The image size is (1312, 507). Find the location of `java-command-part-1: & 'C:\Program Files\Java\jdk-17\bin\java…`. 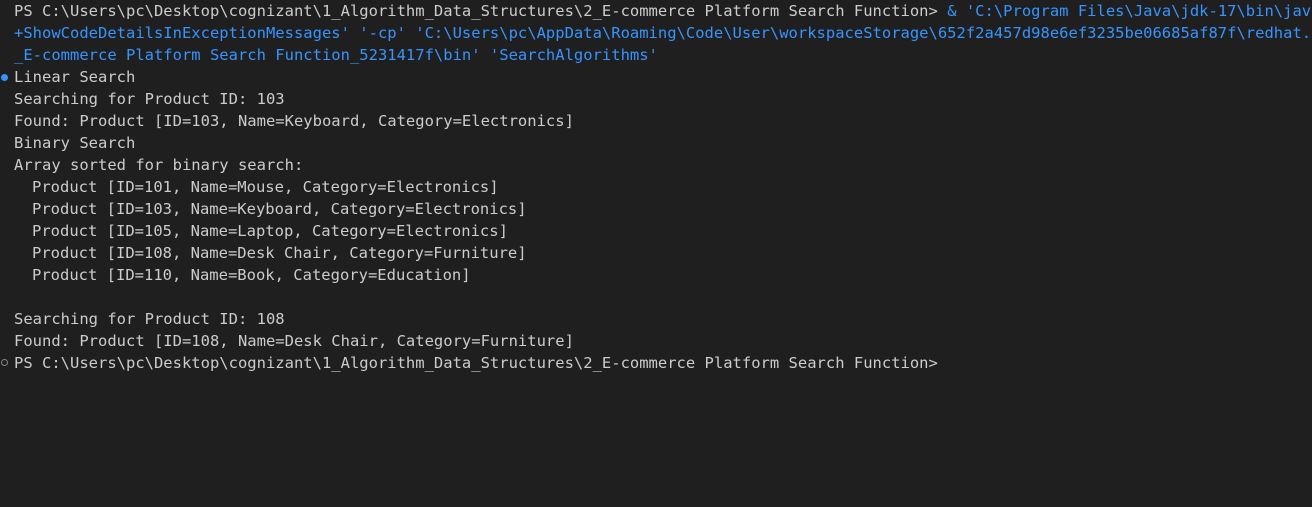

java-command-part-1: & 'C:\Program Files\Java\jdk-17\bin\java… is located at coordinates (1129, 11).